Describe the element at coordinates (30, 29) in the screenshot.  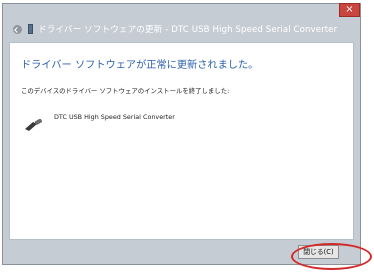
I see `device-driver-icon` at that location.